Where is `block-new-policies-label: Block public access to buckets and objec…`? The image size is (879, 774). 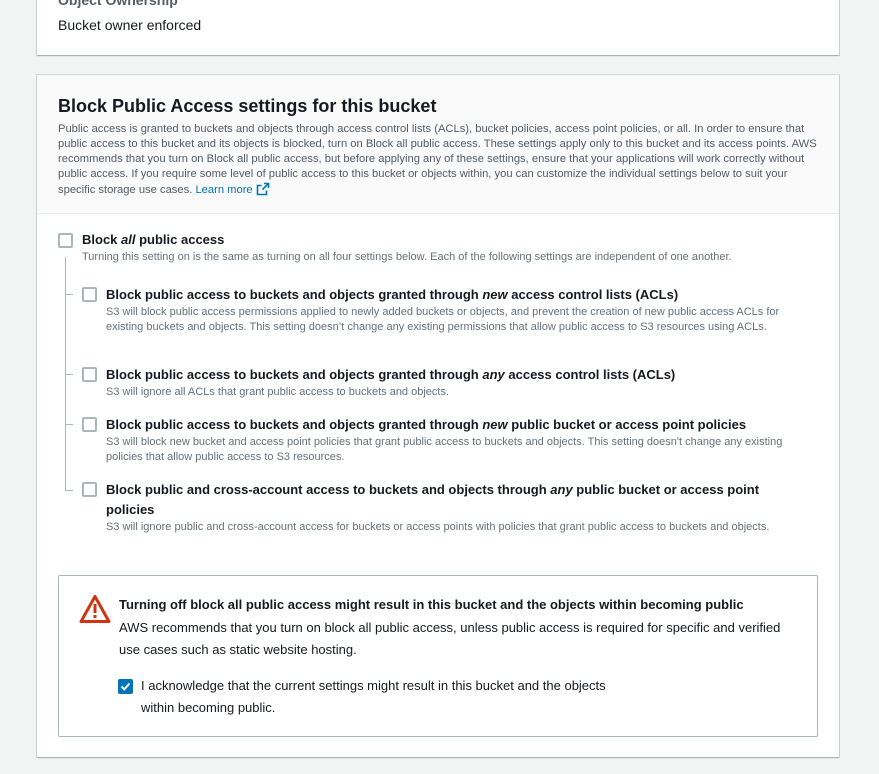 block-new-policies-label: Block public access to buckets and objec… is located at coordinates (456, 425).